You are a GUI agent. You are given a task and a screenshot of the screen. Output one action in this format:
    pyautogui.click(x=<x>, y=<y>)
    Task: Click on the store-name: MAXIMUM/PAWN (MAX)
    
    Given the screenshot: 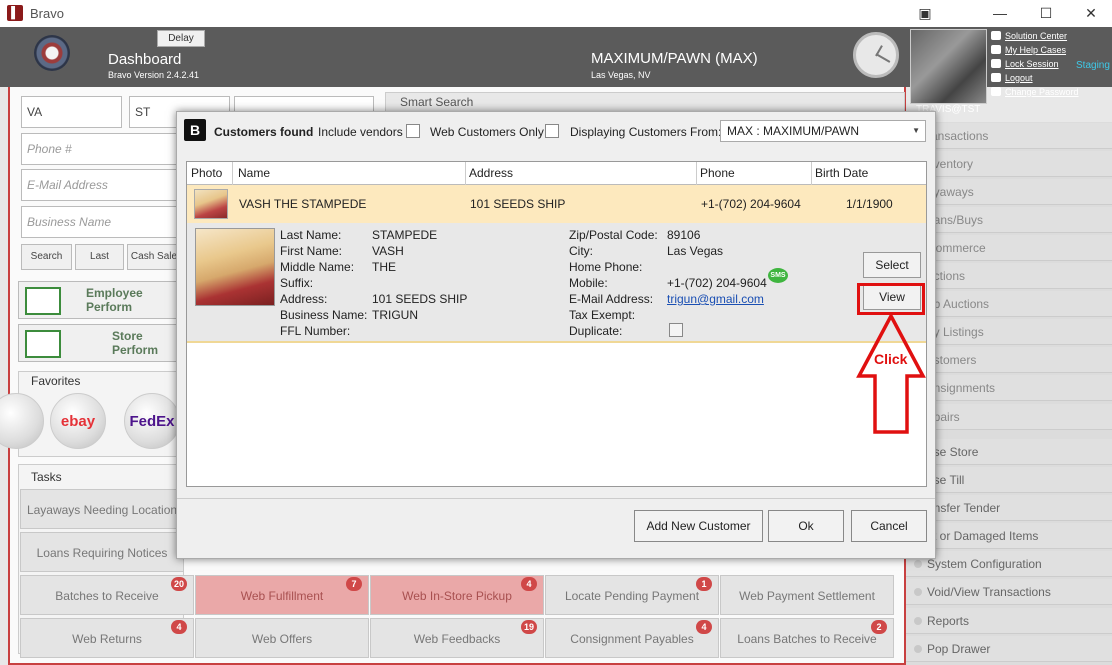 What is the action you would take?
    pyautogui.click(x=674, y=58)
    